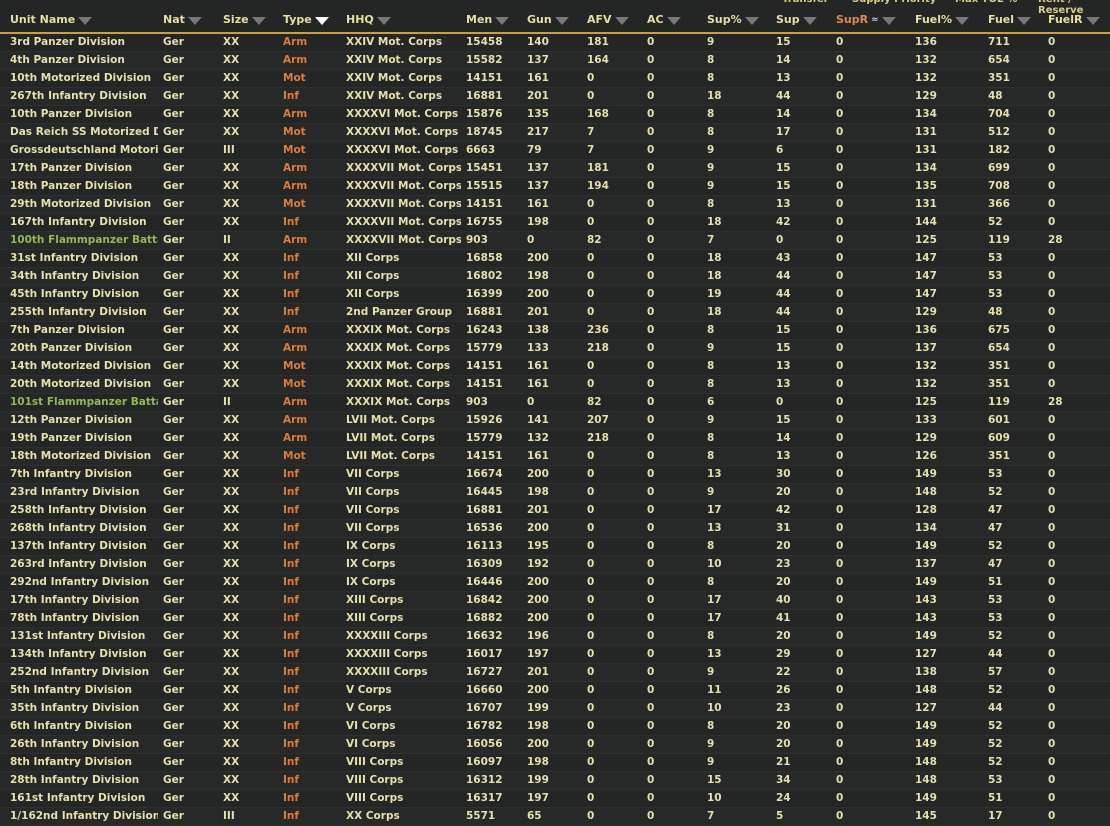 The width and height of the screenshot is (1110, 826). I want to click on column-header-afv: AFV, so click(608, 19).